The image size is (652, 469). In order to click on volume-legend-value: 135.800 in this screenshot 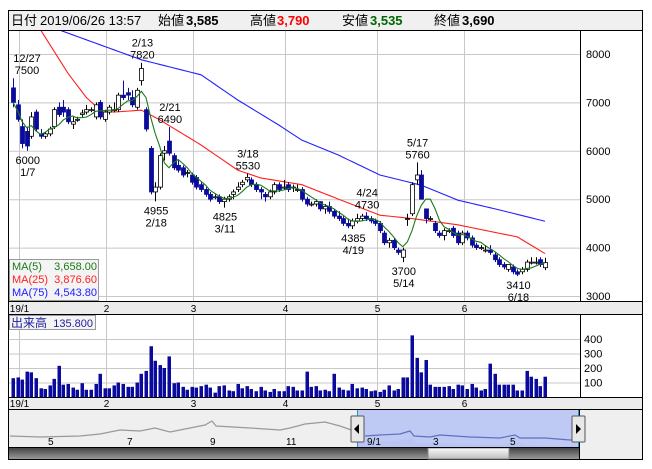, I will do `click(73, 324)`.